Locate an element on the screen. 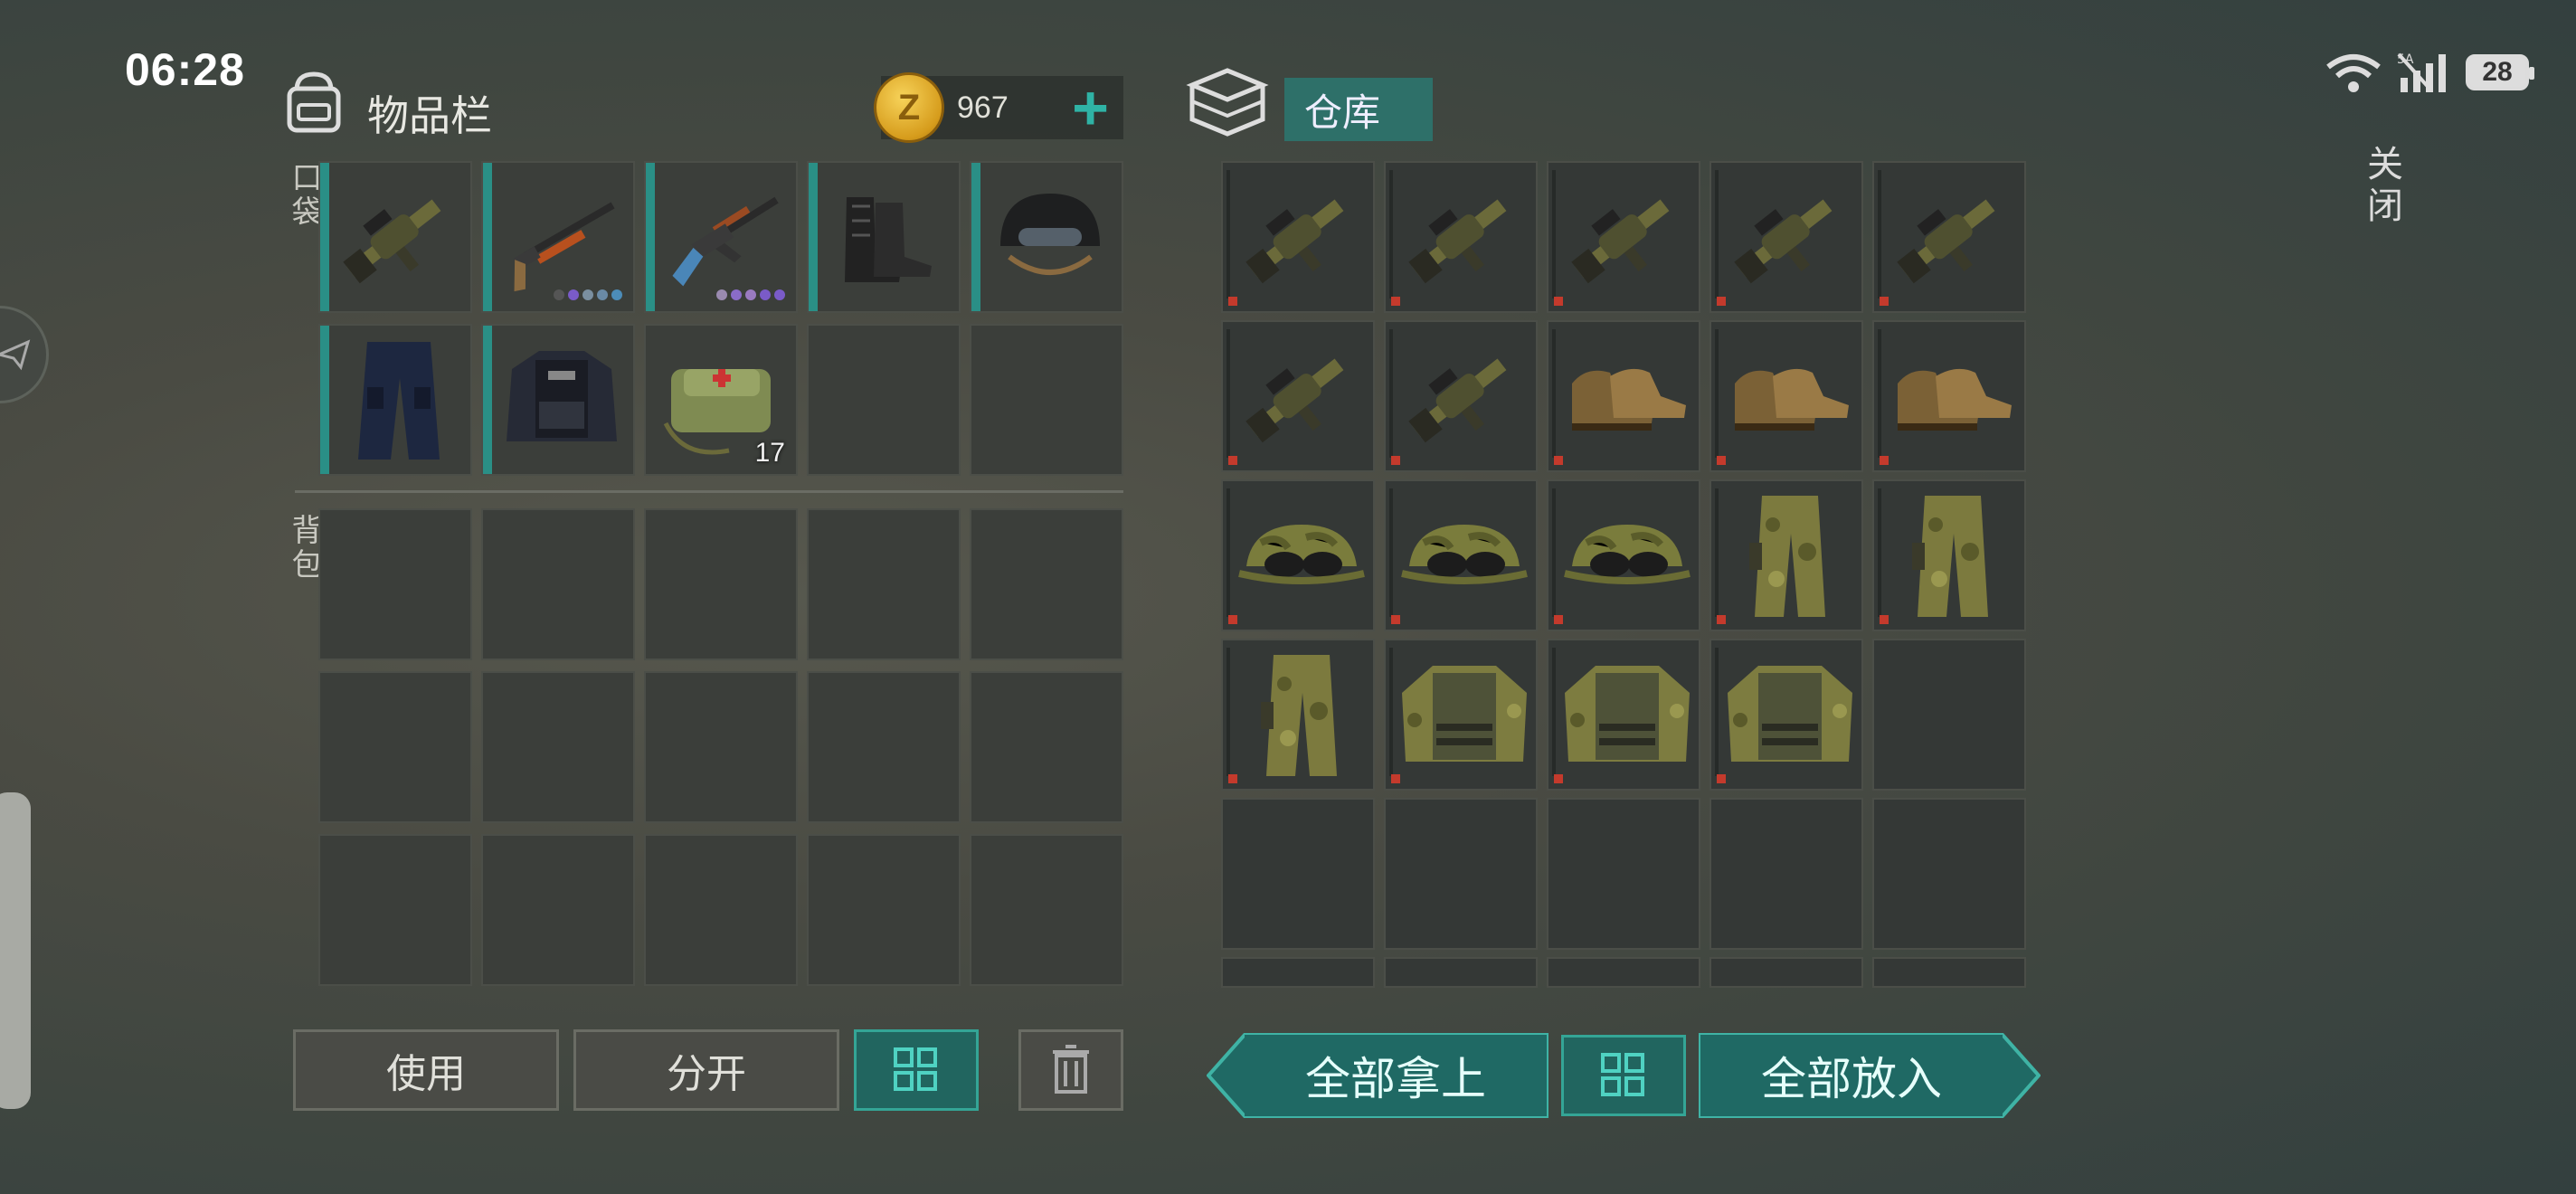 Image resolution: width=2576 pixels, height=1194 pixels. storage-crate-icon is located at coordinates (1228, 102).